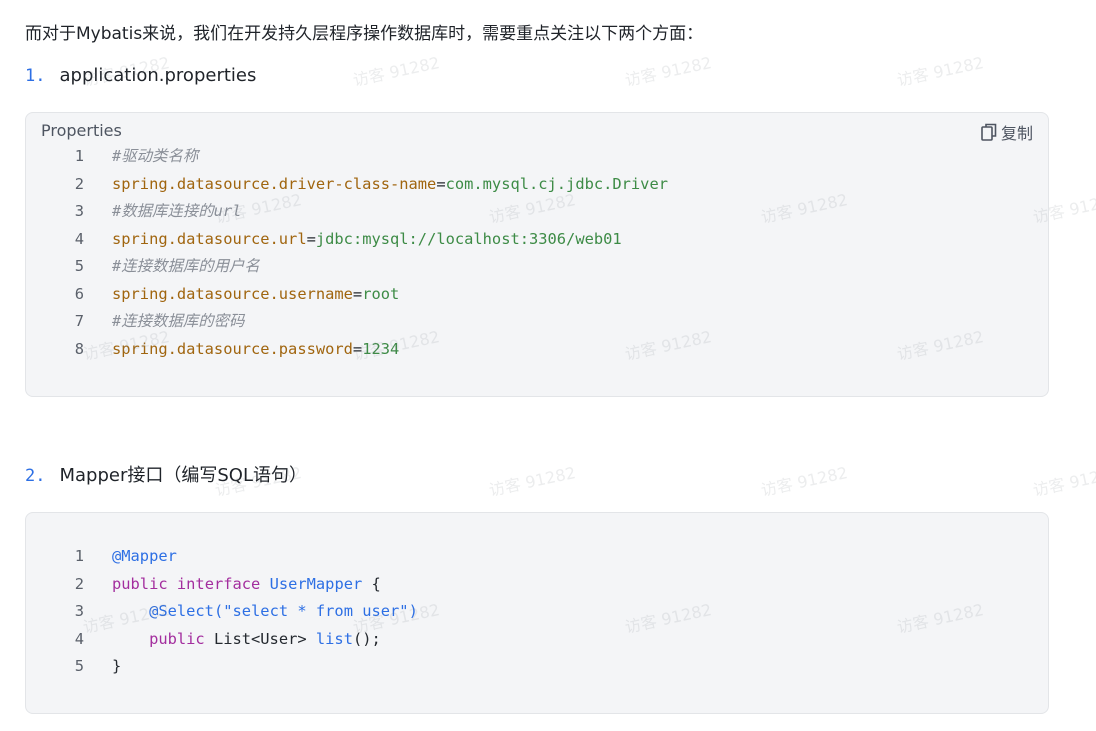 The height and width of the screenshot is (731, 1096). Describe the element at coordinates (468, 238) in the screenshot. I see `property-value: jdbc:mysql://localhost:3306/web01` at that location.